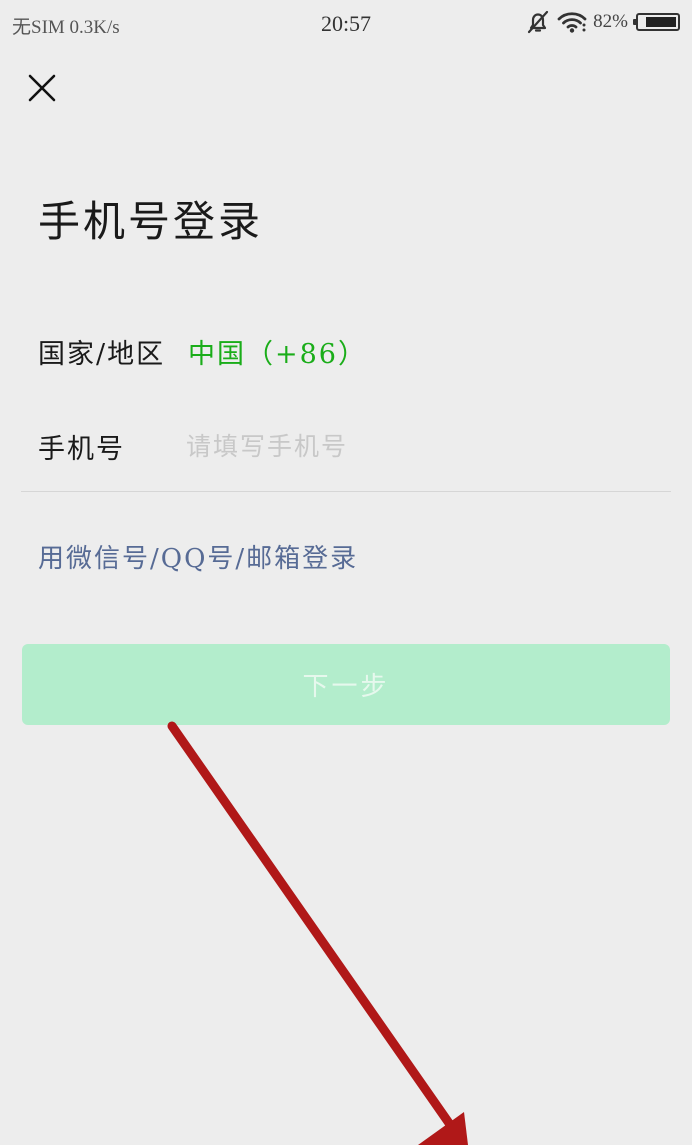 The height and width of the screenshot is (1145, 692). I want to click on alarm-off-icon, so click(538, 22).